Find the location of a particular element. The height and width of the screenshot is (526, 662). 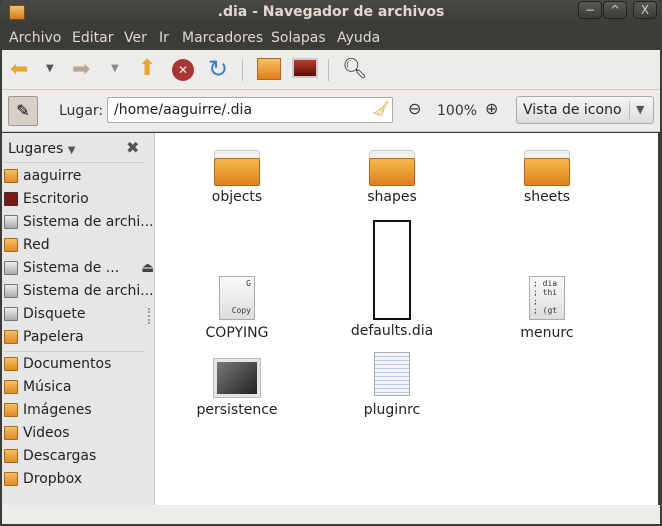

forward-history-dropdown: ▼ is located at coordinates (115, 68).